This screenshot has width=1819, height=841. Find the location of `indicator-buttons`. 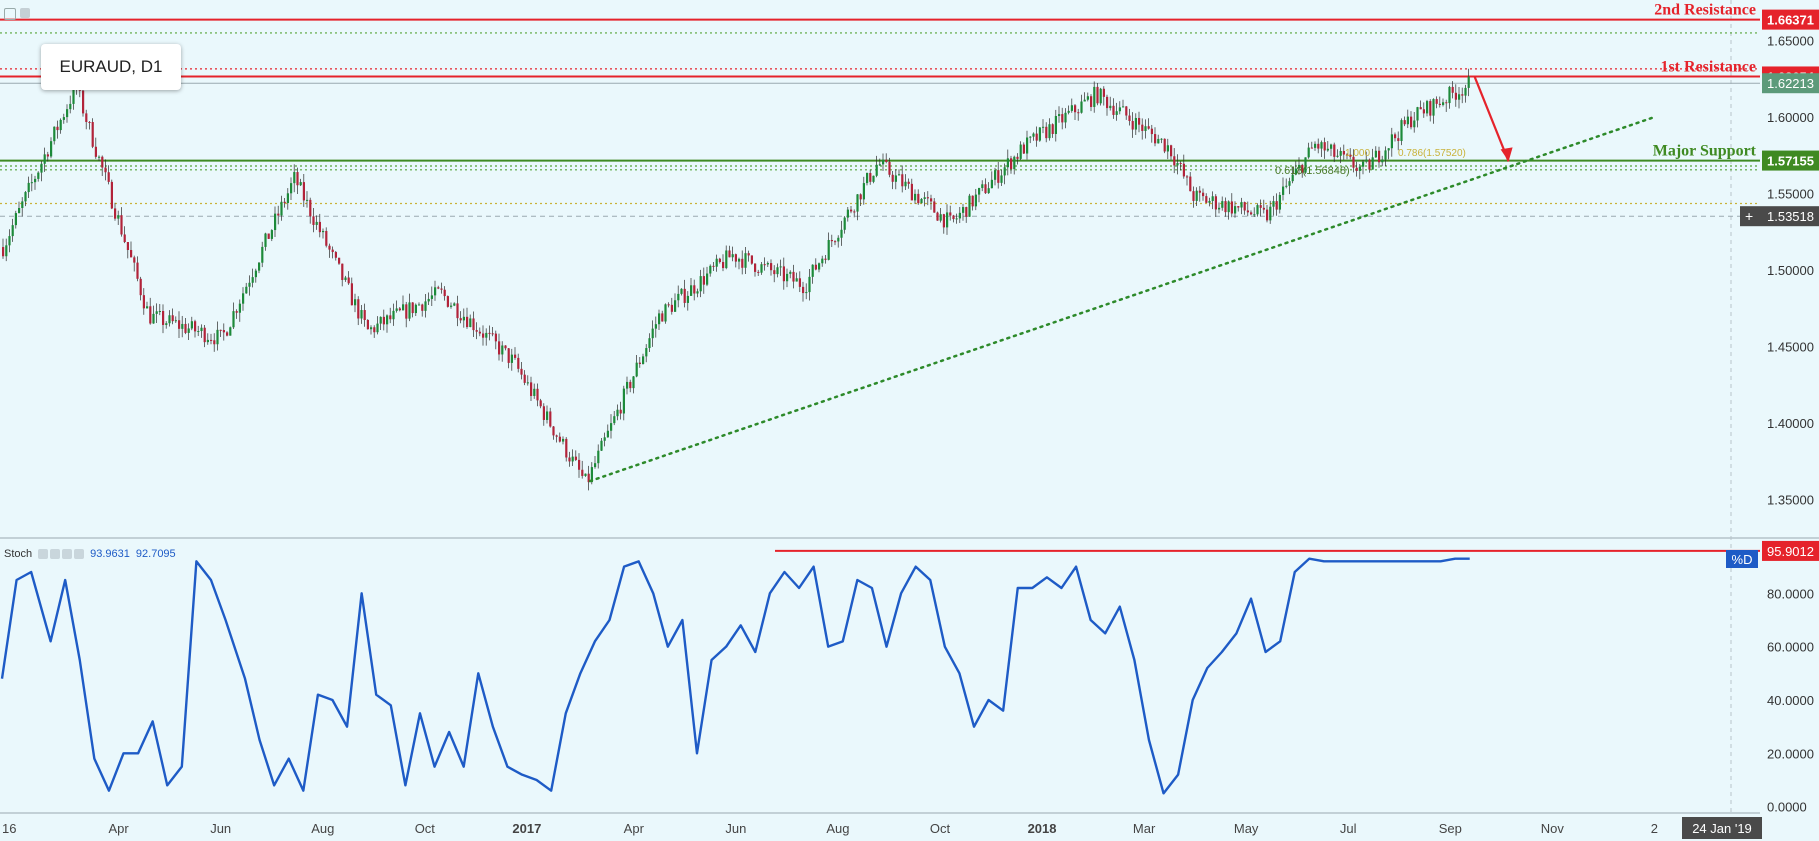

indicator-buttons is located at coordinates (61, 554).